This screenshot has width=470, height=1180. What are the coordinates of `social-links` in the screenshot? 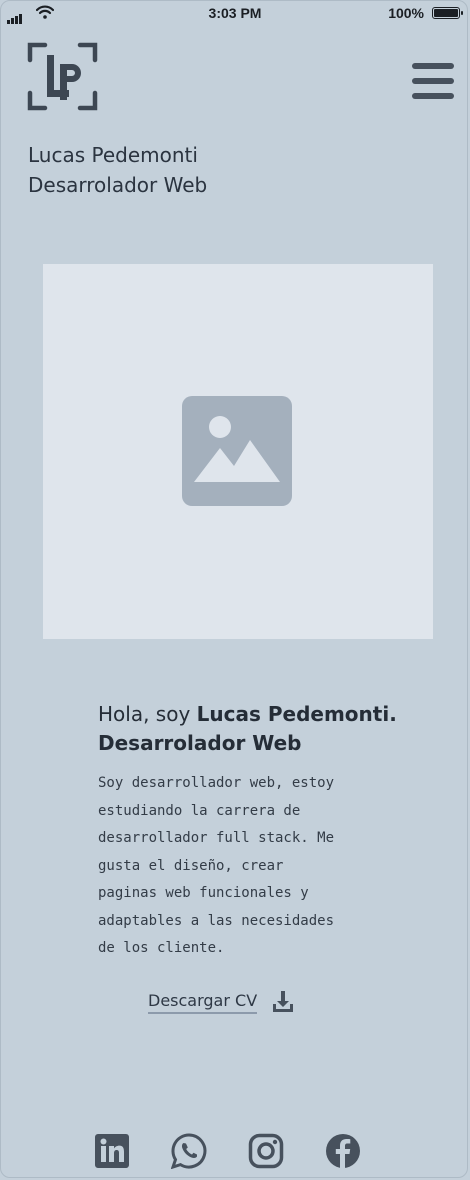 It's located at (235, 1152).